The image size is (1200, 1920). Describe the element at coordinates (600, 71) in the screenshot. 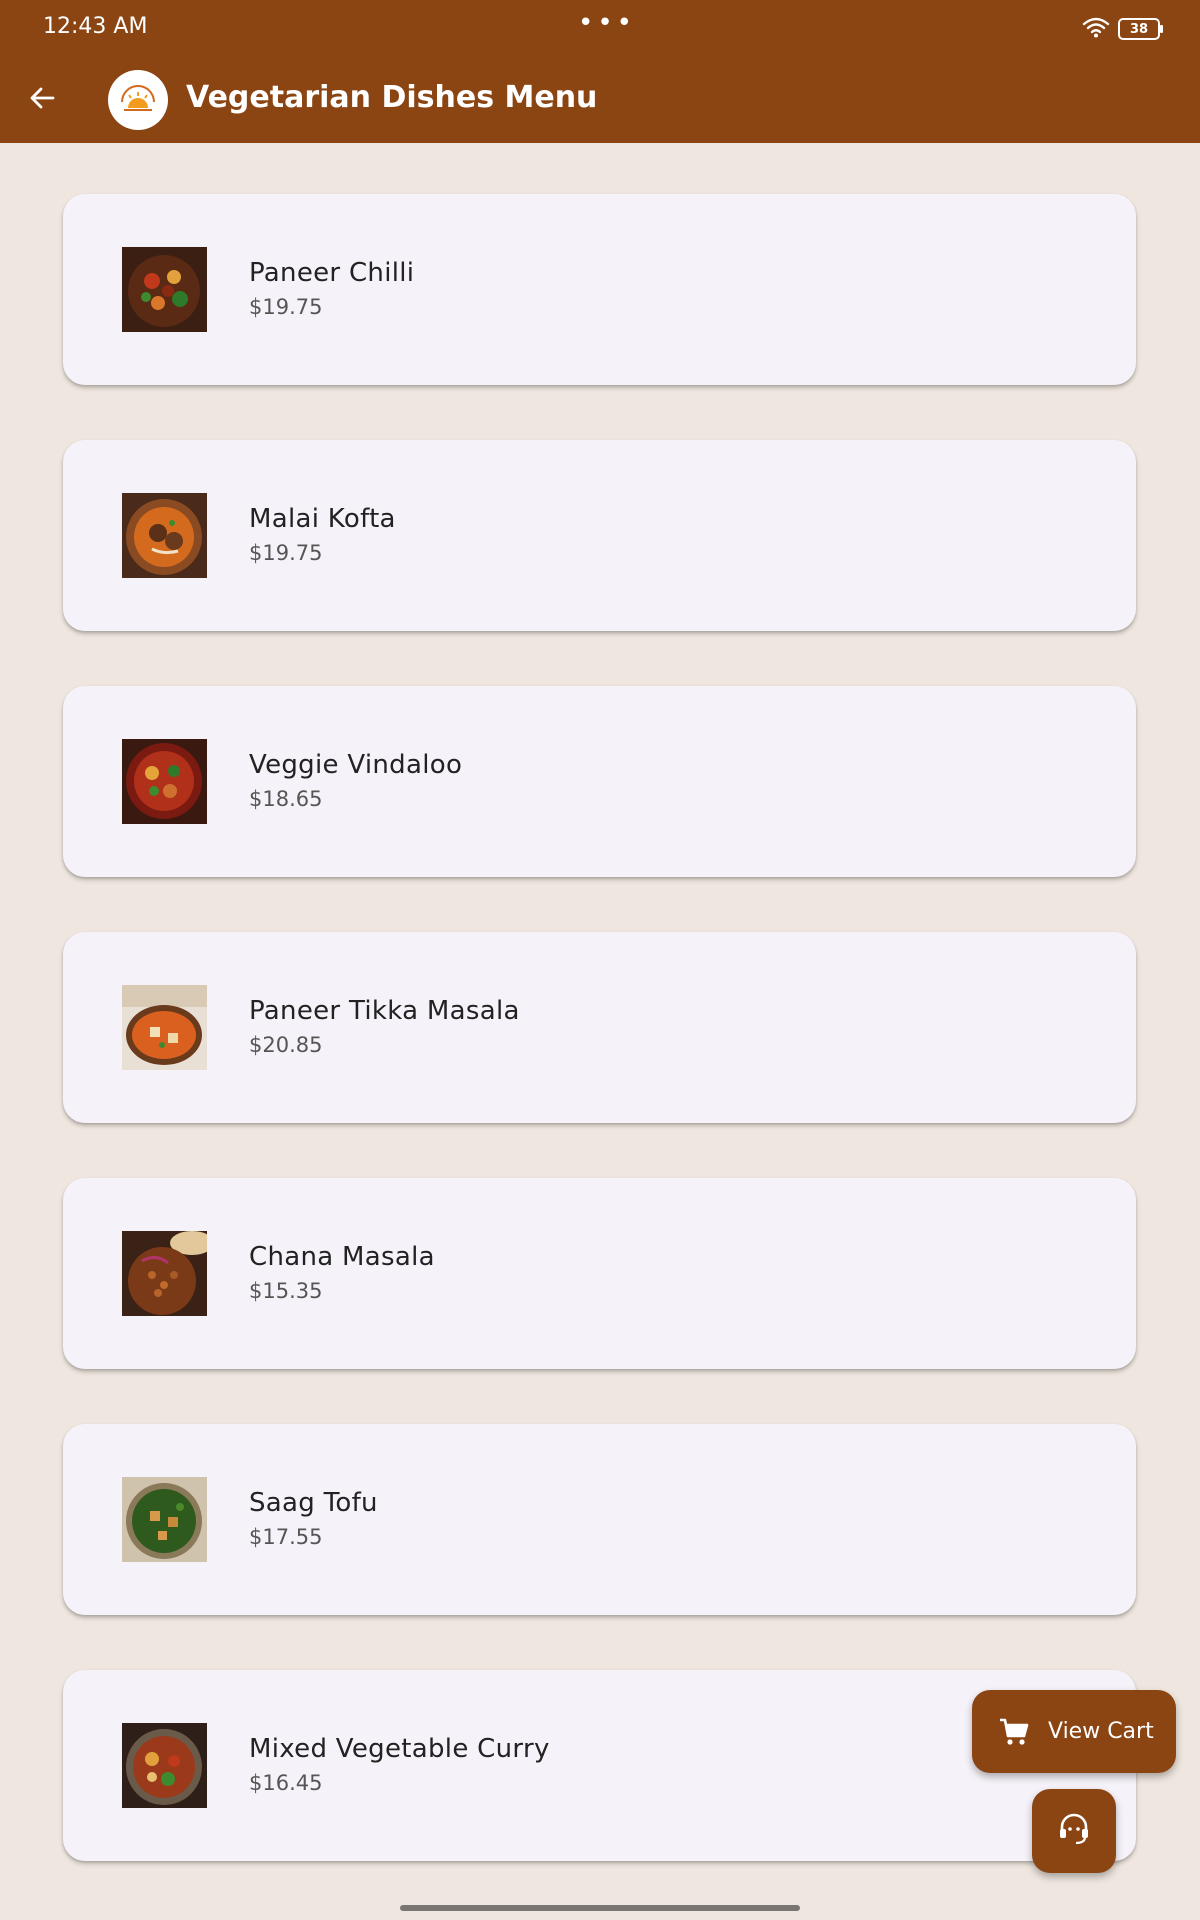

I see `app-header: 12:43 AM ••• 38 Vegetarian Dishes Menu` at that location.